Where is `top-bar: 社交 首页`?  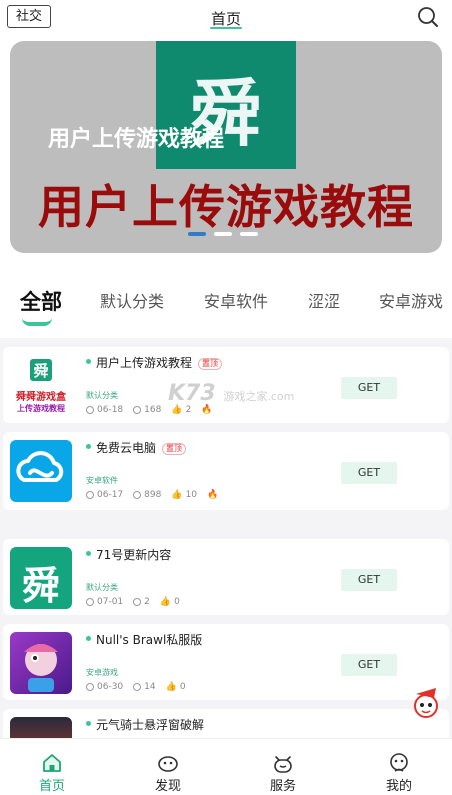
top-bar: 社交 首页 is located at coordinates (226, 18).